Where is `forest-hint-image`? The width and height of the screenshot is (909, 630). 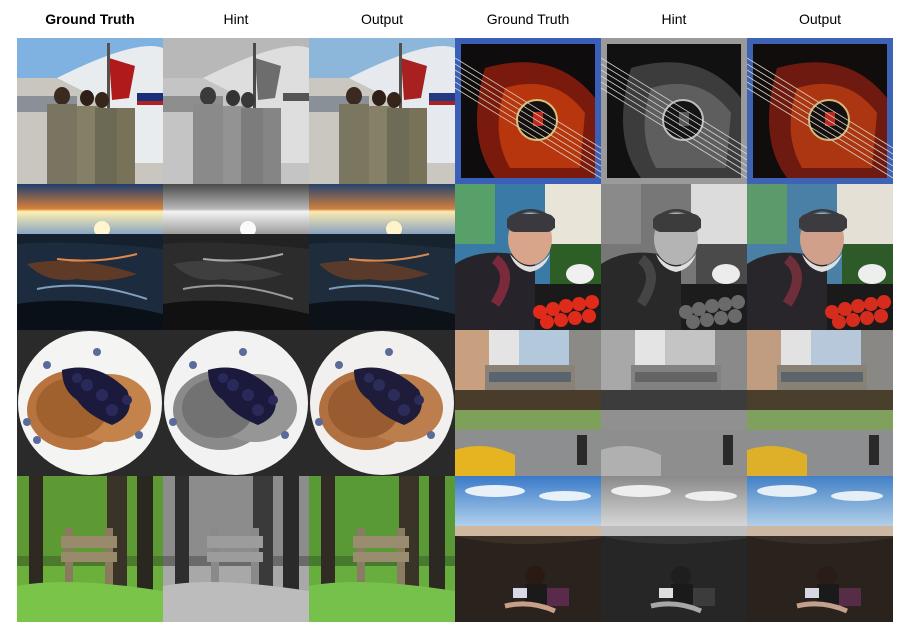 forest-hint-image is located at coordinates (236, 549).